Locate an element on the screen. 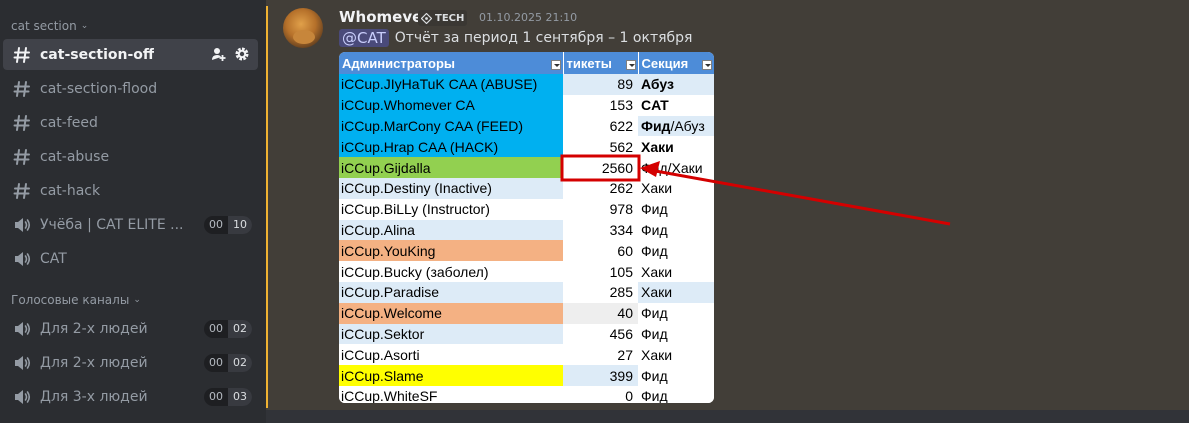  avatar is located at coordinates (303, 28).